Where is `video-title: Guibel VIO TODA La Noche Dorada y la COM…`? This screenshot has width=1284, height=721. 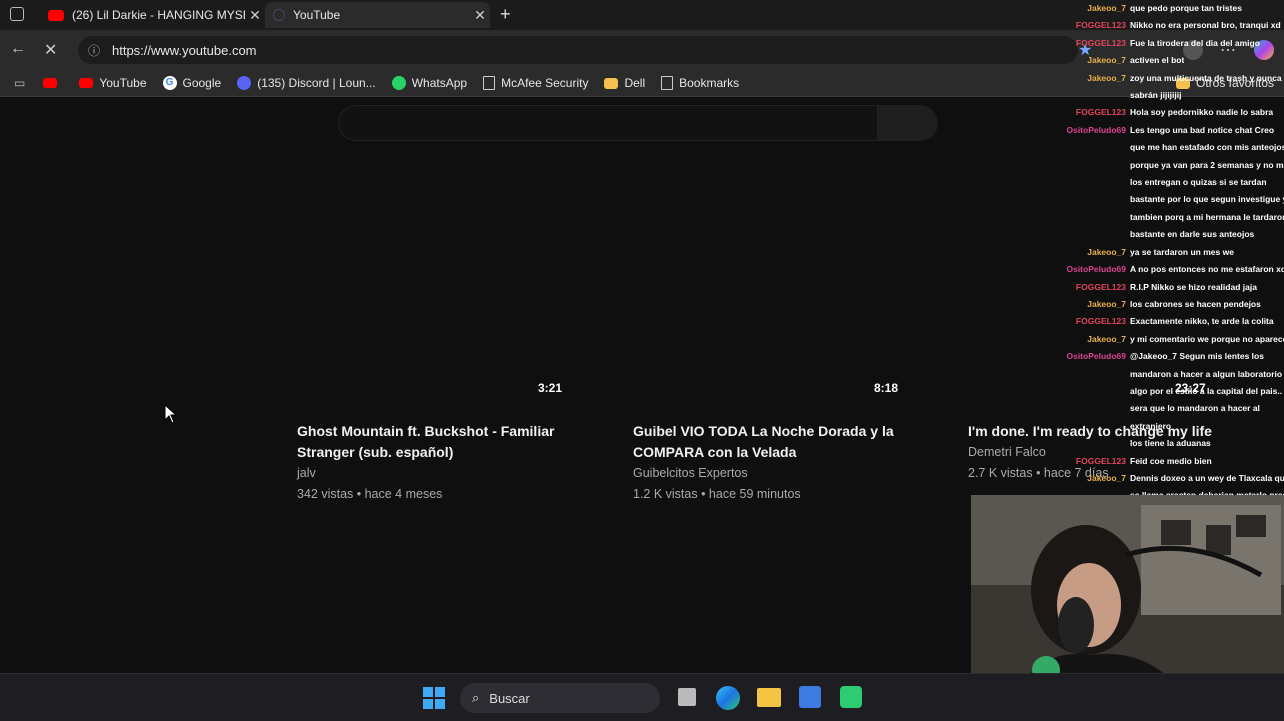
video-title: Guibel VIO TODA La Noche Dorada y la COM… is located at coordinates (783, 442).